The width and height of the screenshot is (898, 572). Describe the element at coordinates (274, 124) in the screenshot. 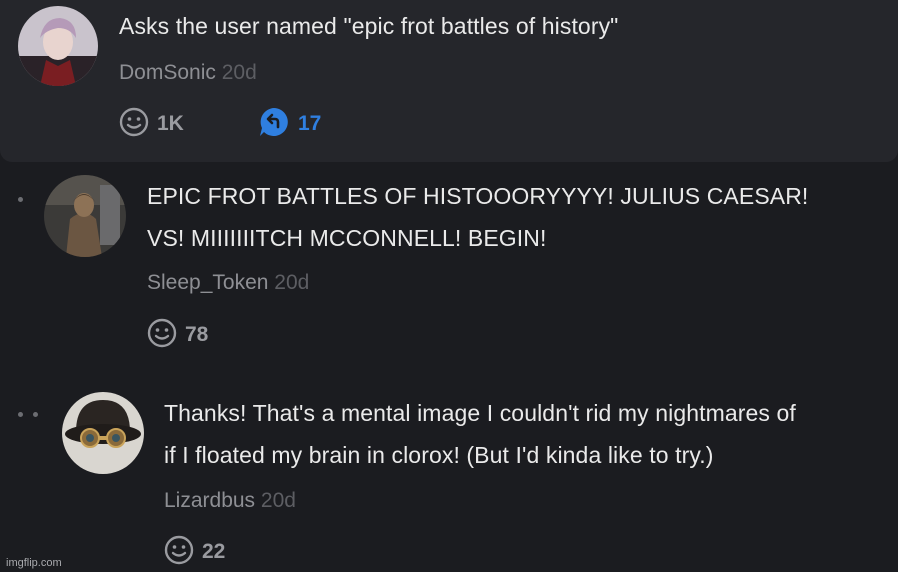

I see `reply-bubble-icon` at that location.